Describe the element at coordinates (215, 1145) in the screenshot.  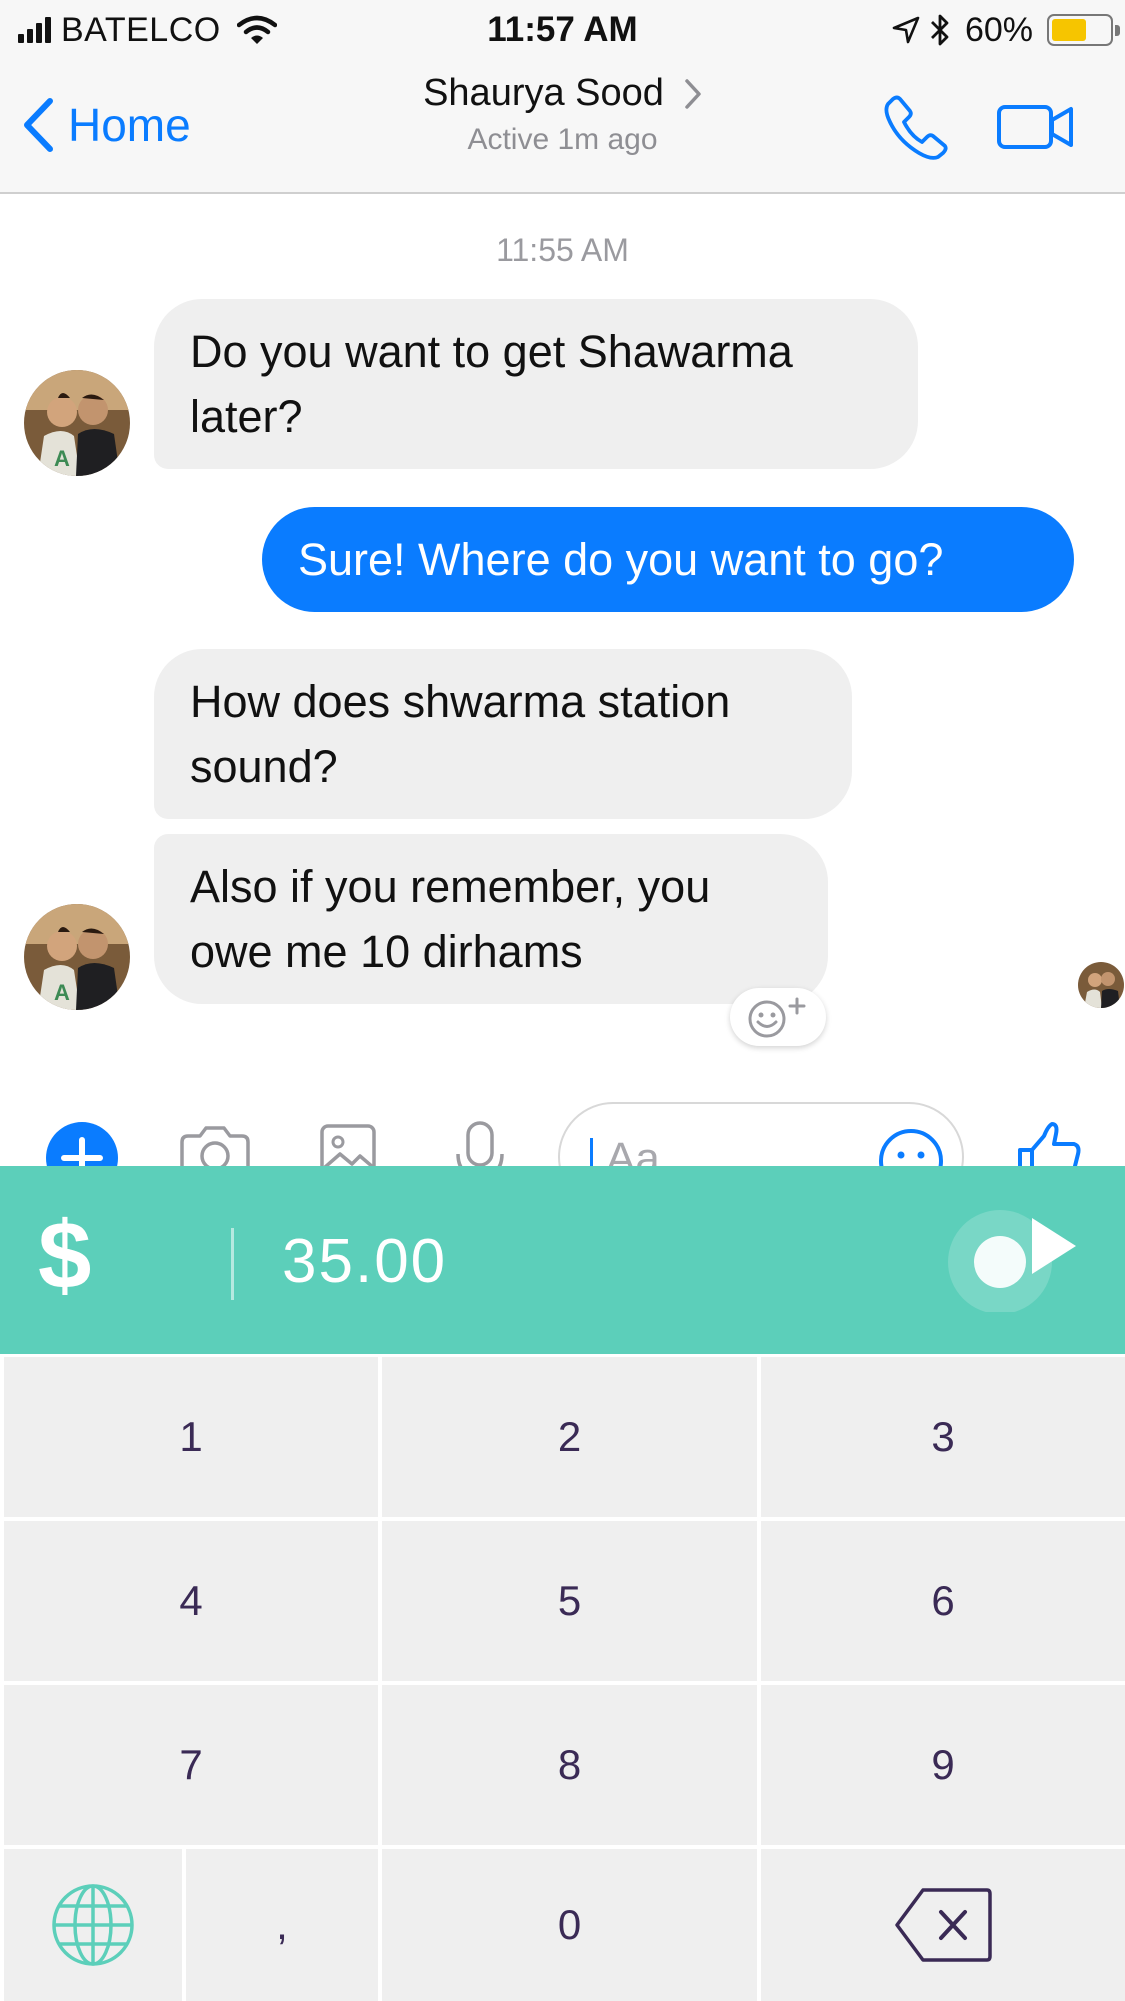
I see `camera-icon` at that location.